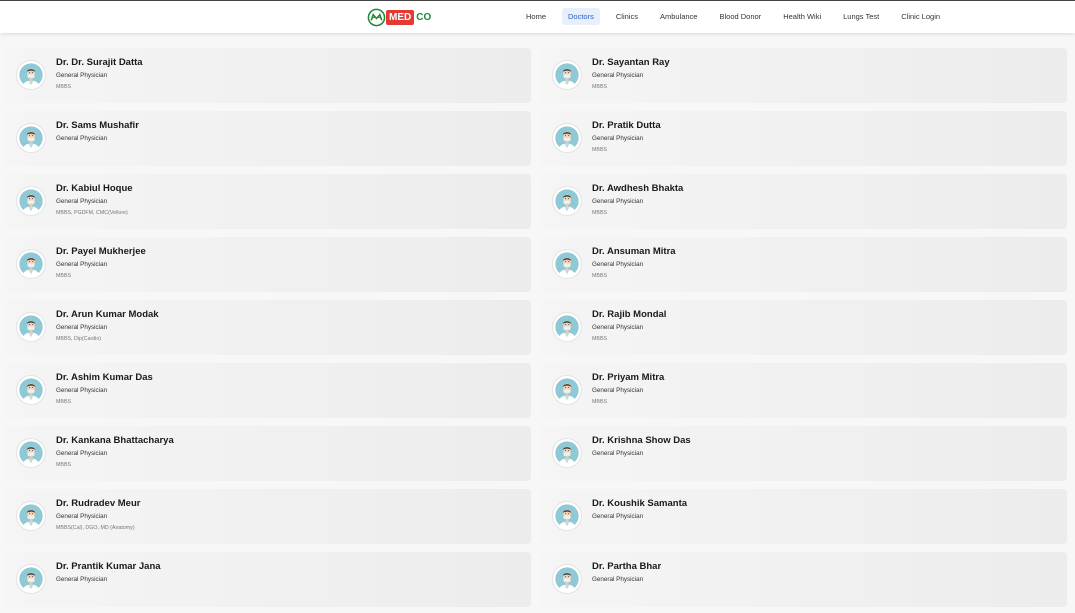  What do you see at coordinates (640, 503) in the screenshot?
I see `doctor-name: Dr. Koushik Samanta` at bounding box center [640, 503].